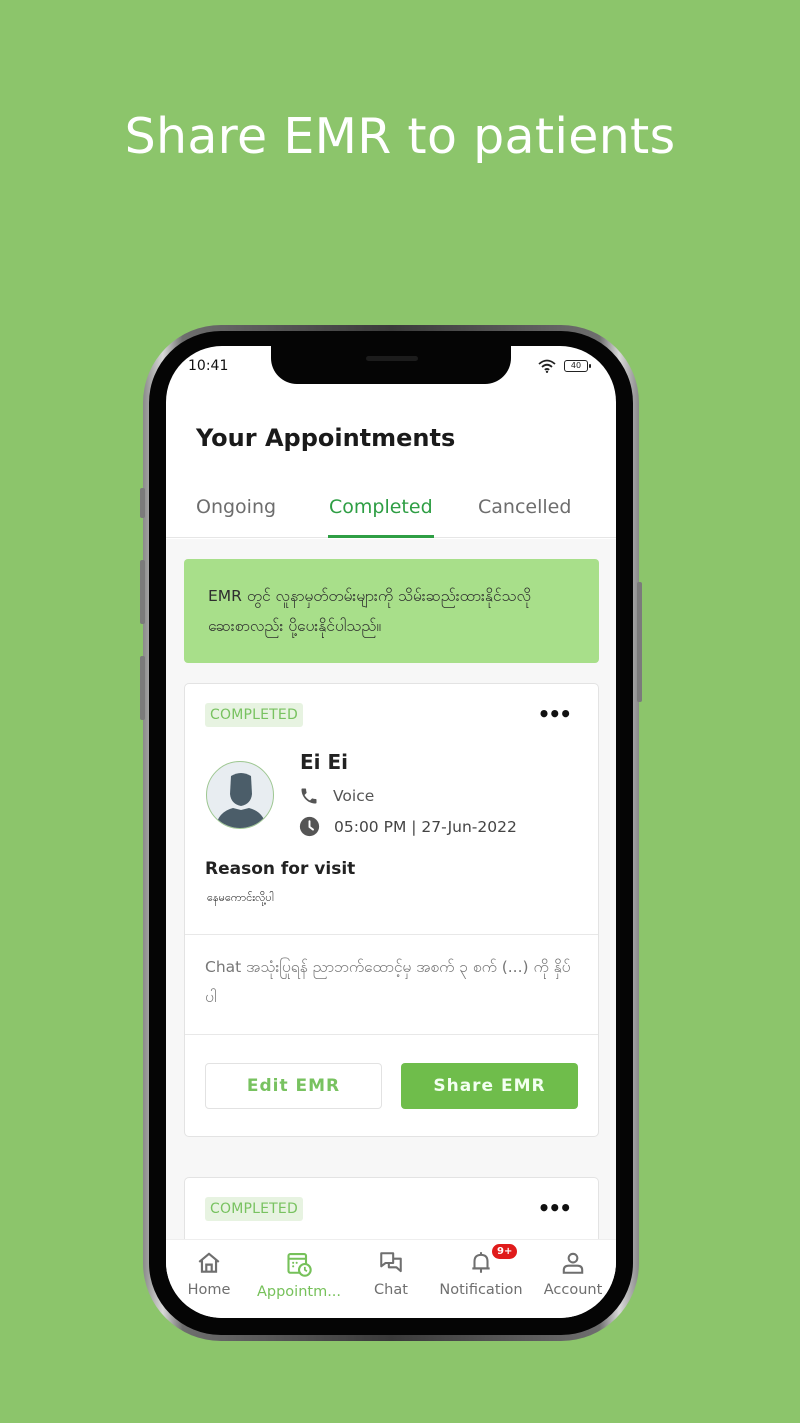  I want to click on calendar-clock-icon, so click(299, 1265).